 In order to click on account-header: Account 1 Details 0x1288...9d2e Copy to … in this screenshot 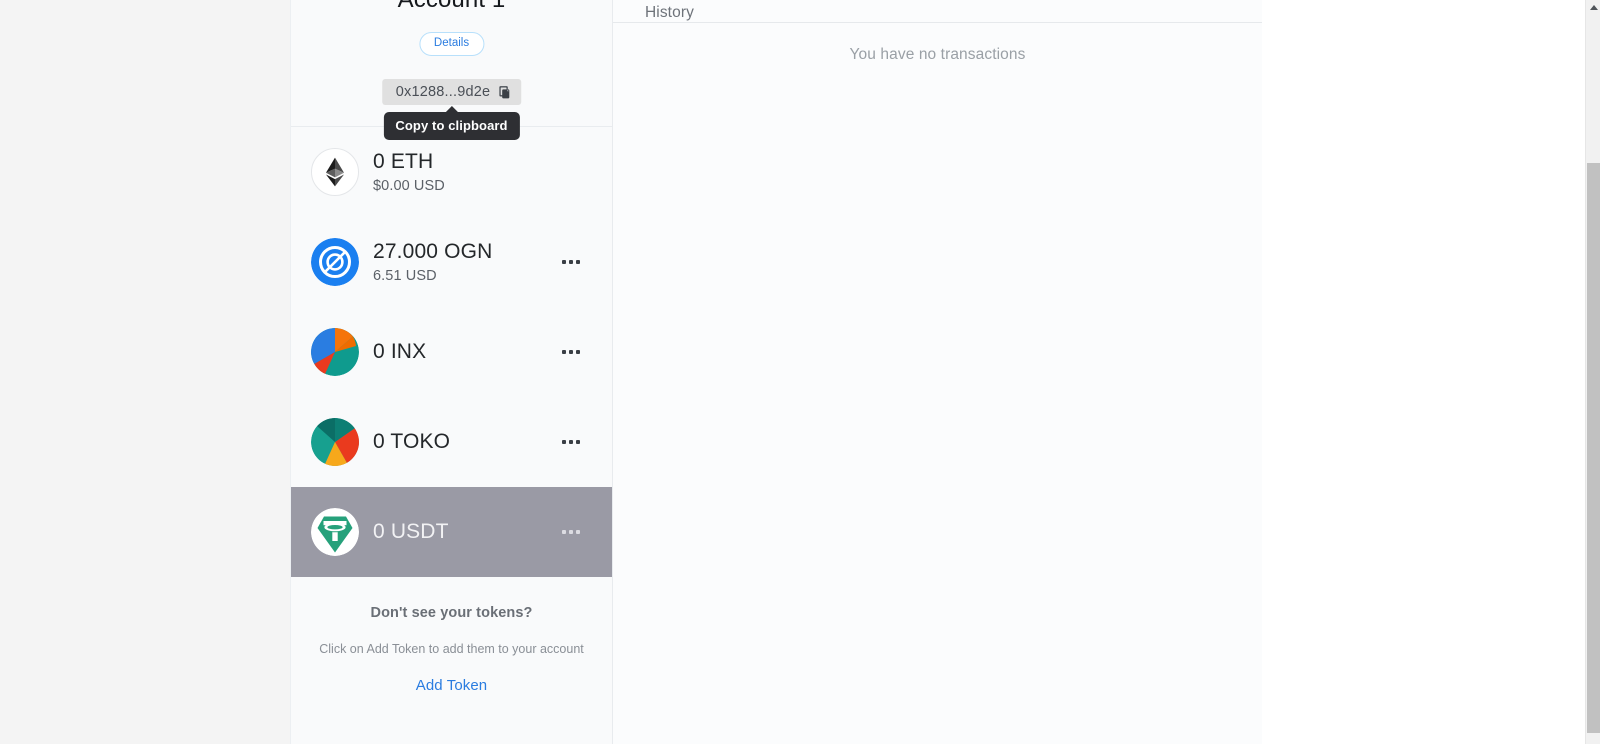, I will do `click(451, 70)`.